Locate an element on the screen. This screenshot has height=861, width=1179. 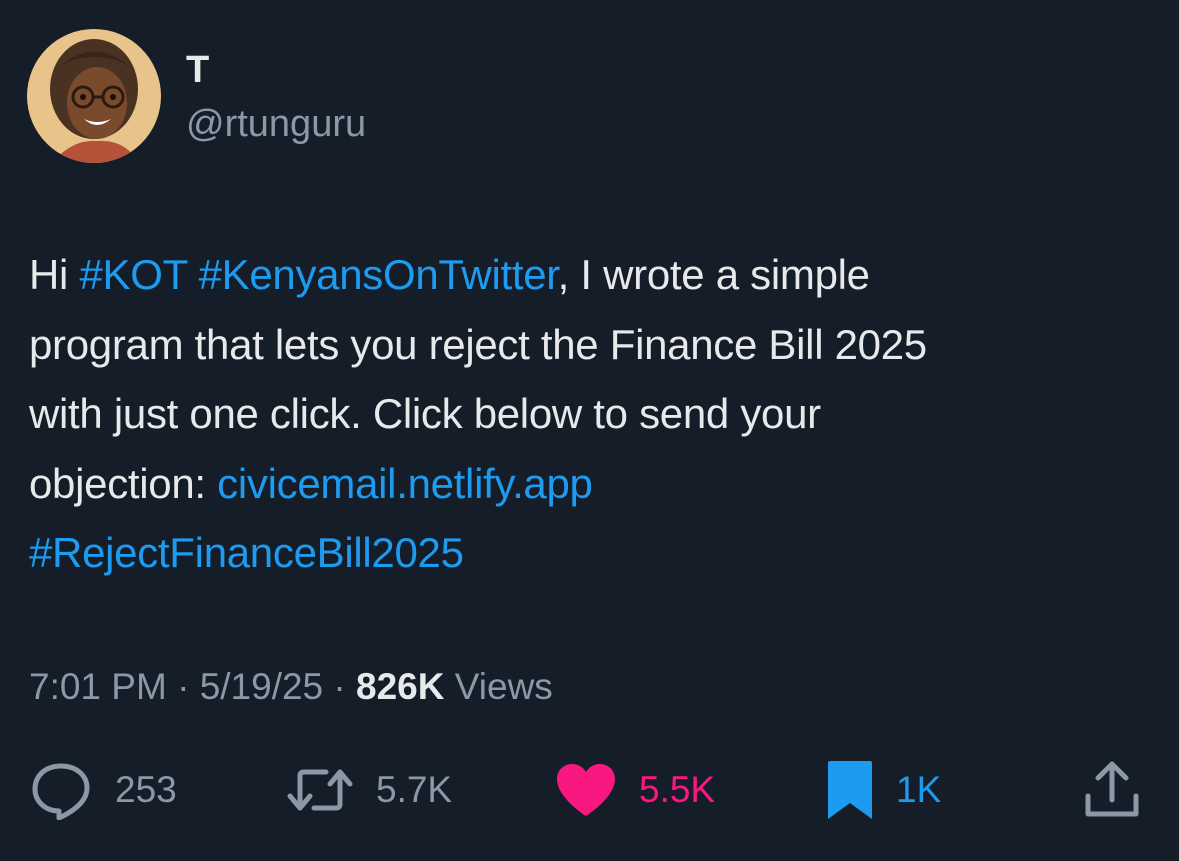
like-button: 5.5K is located at coordinates (635, 790).